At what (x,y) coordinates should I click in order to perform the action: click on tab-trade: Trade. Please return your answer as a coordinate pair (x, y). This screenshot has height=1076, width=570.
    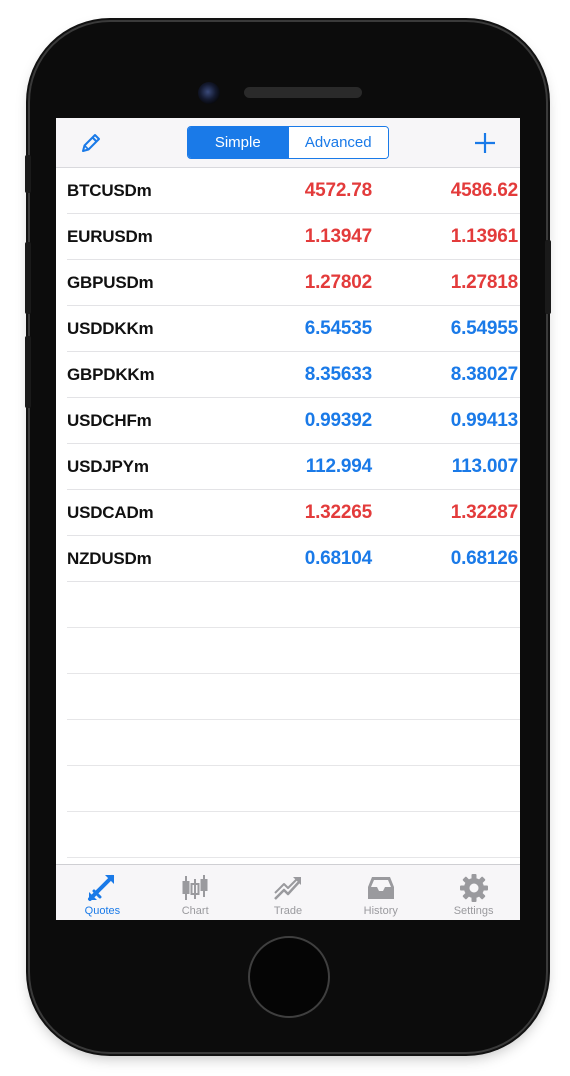
    Looking at the image, I should click on (288, 892).